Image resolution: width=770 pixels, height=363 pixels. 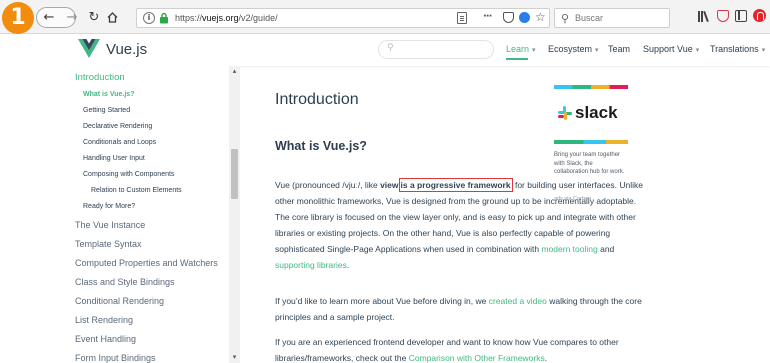 I want to click on nav-label: Team, so click(x=619, y=49).